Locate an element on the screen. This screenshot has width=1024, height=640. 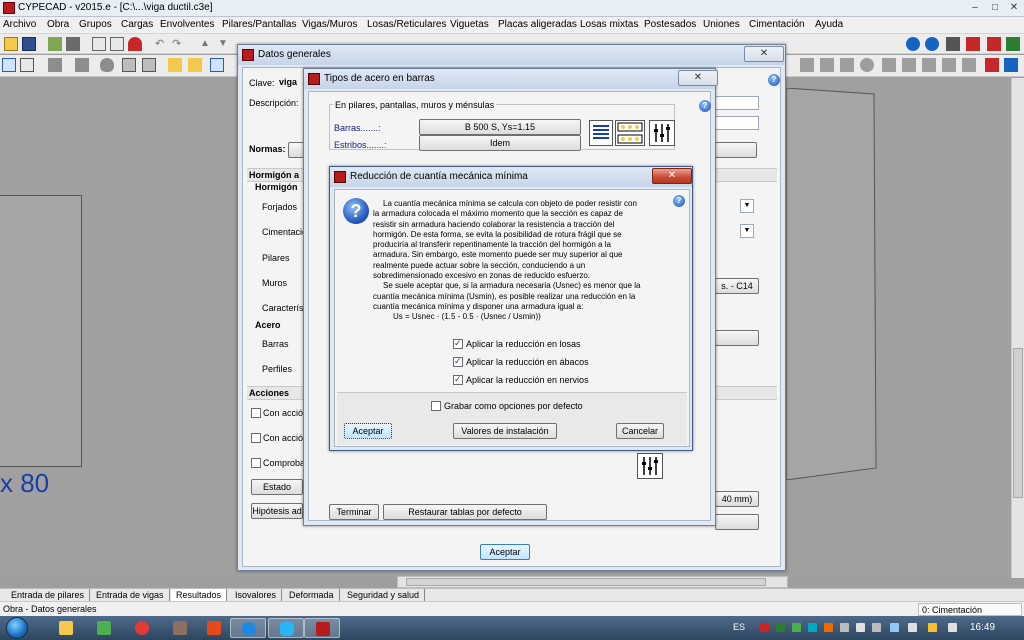
arrow-down-icon: ▼ is located at coordinates (225, 44).